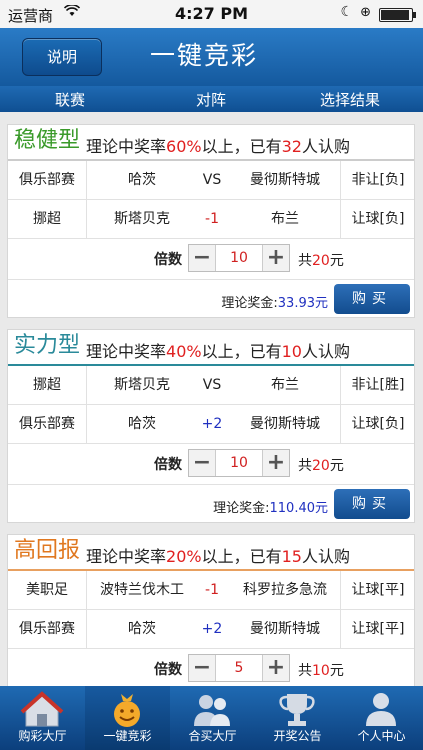  Describe the element at coordinates (42, 709) in the screenshot. I see `house-icon` at that location.